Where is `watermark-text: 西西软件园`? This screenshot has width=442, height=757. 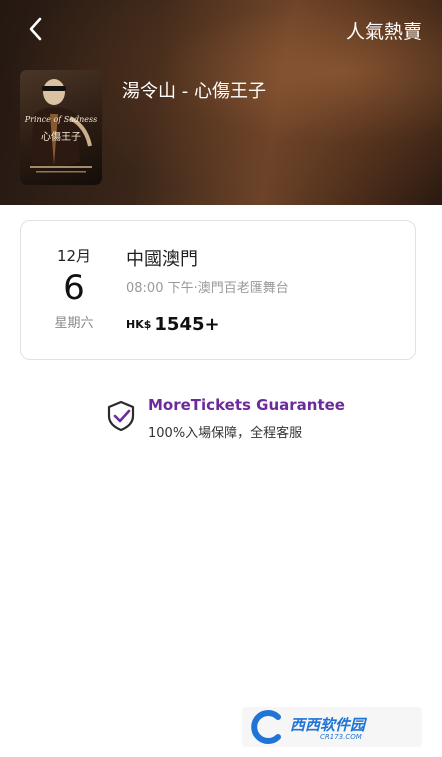 watermark-text: 西西软件园 is located at coordinates (328, 725).